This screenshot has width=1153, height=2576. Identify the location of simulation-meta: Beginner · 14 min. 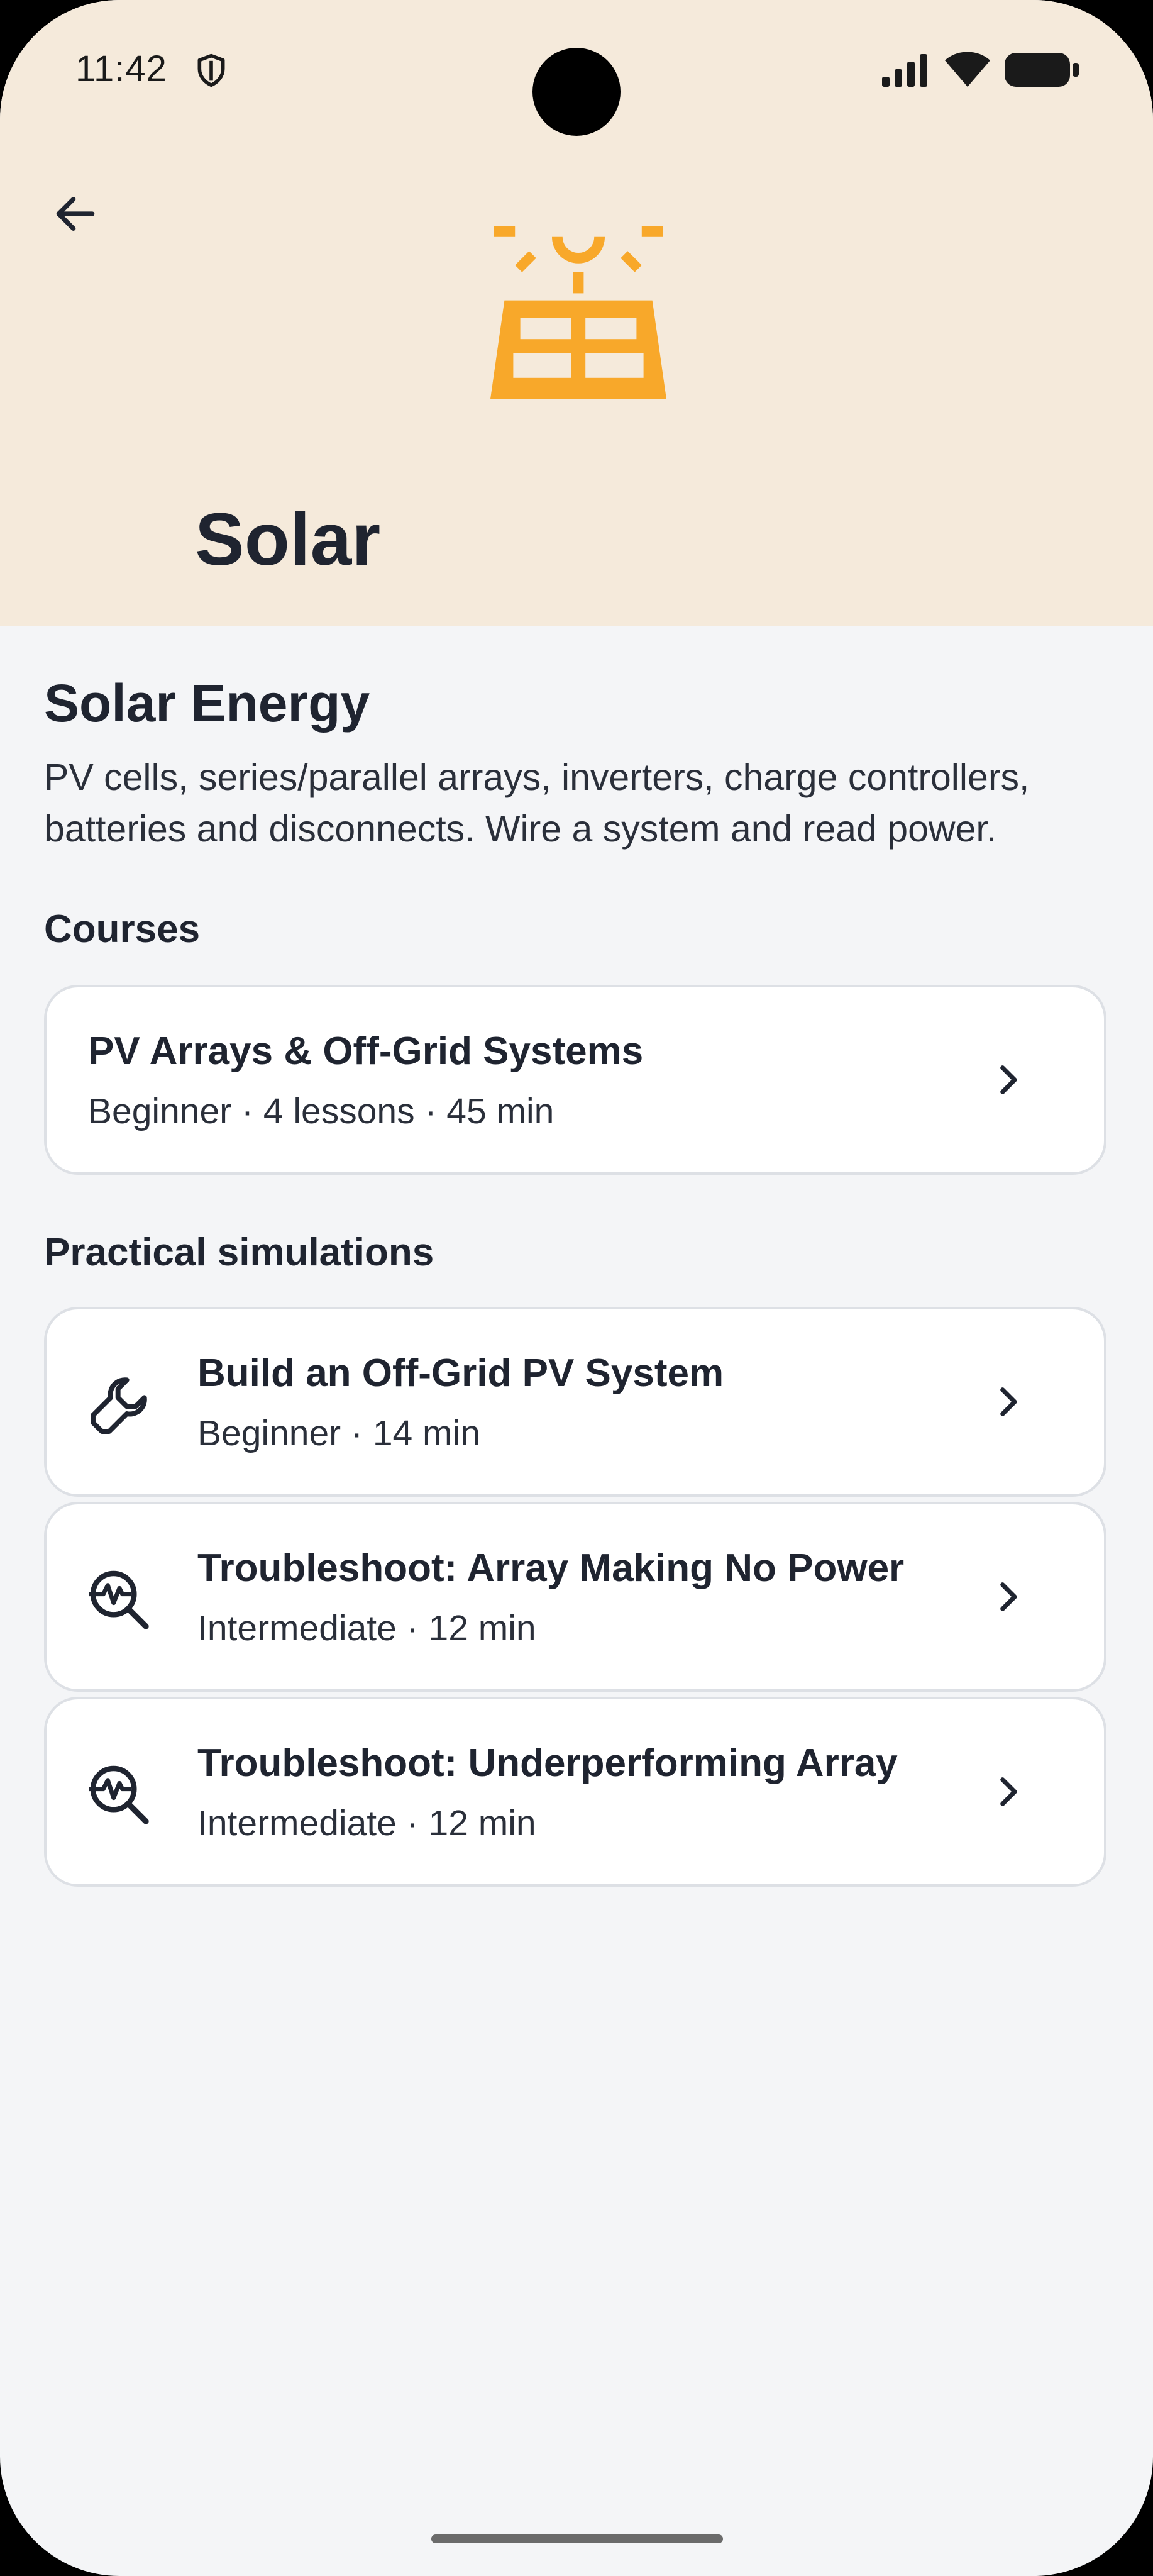
(339, 1433).